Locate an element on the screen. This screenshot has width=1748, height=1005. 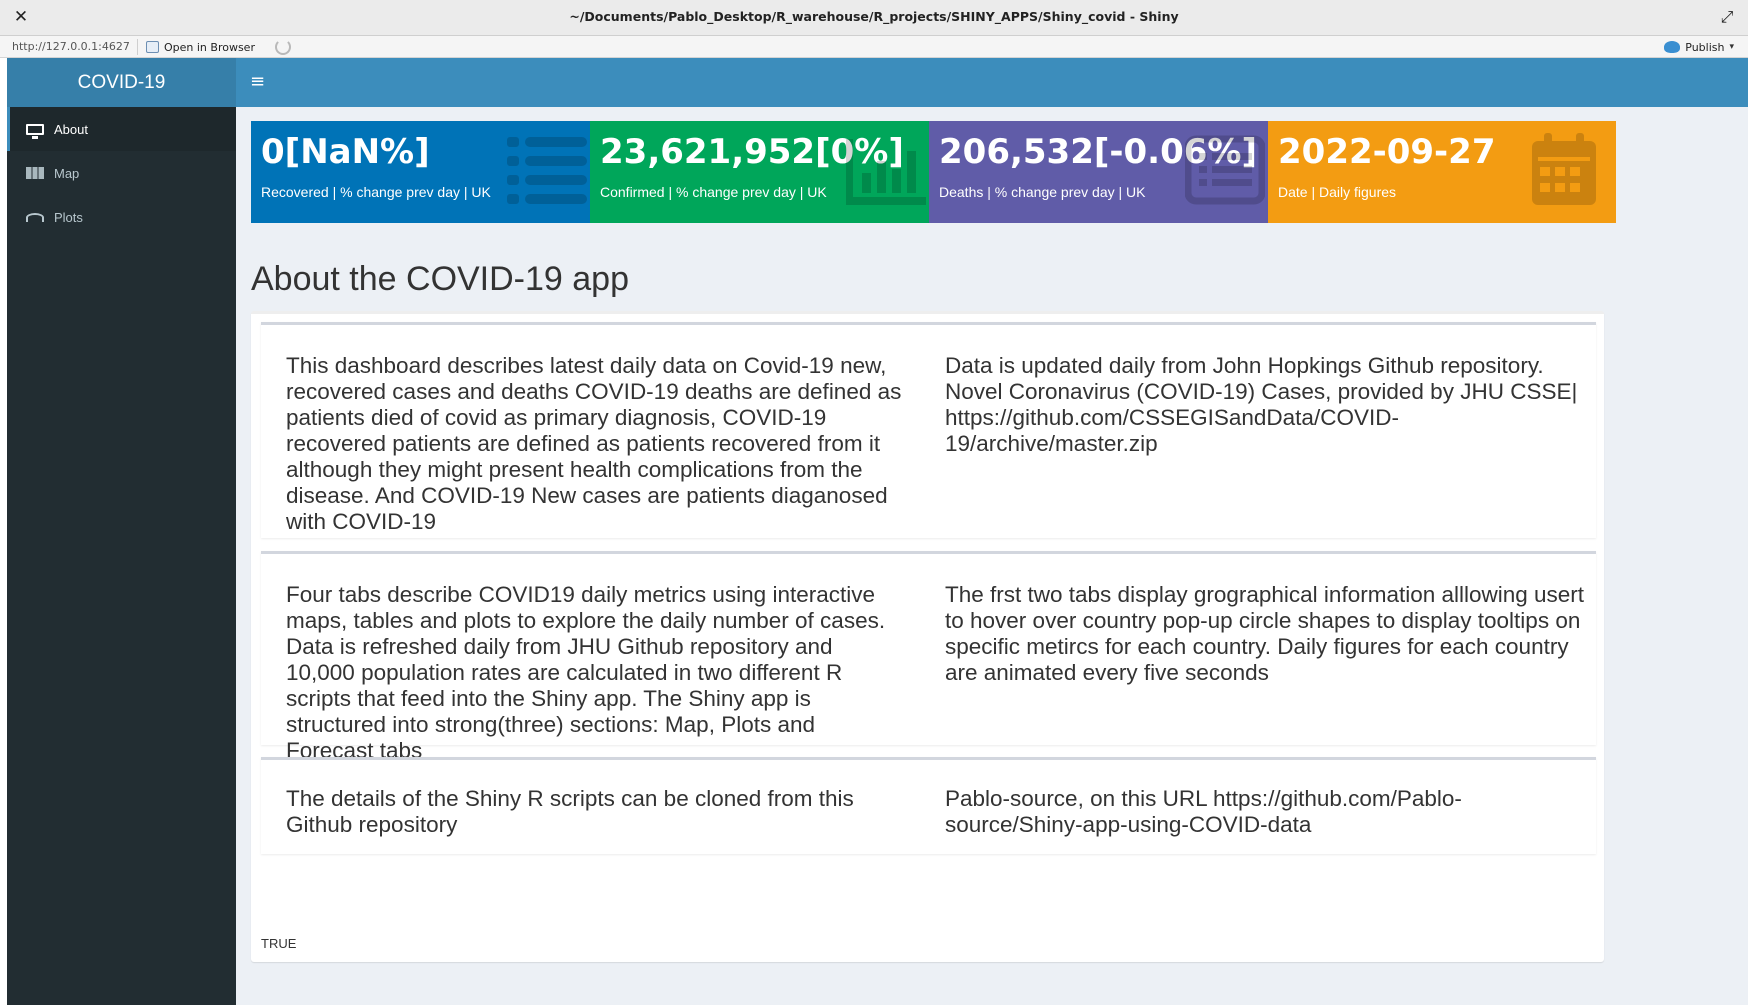
browser-window-icon is located at coordinates (152, 47).